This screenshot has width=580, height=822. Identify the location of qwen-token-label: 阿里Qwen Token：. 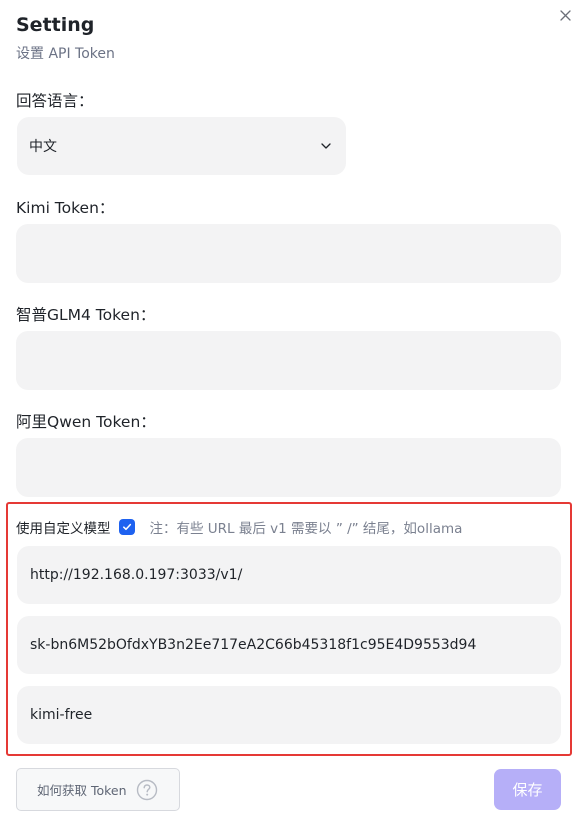
(86, 422).